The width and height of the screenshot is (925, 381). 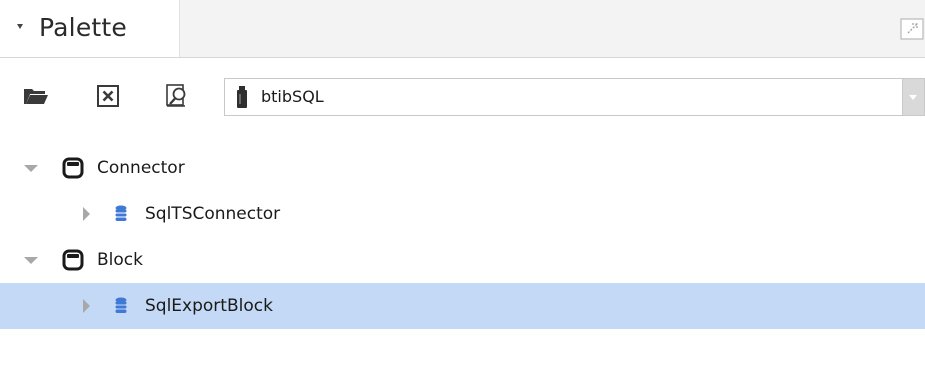 I want to click on close-box-icon, so click(x=108, y=96).